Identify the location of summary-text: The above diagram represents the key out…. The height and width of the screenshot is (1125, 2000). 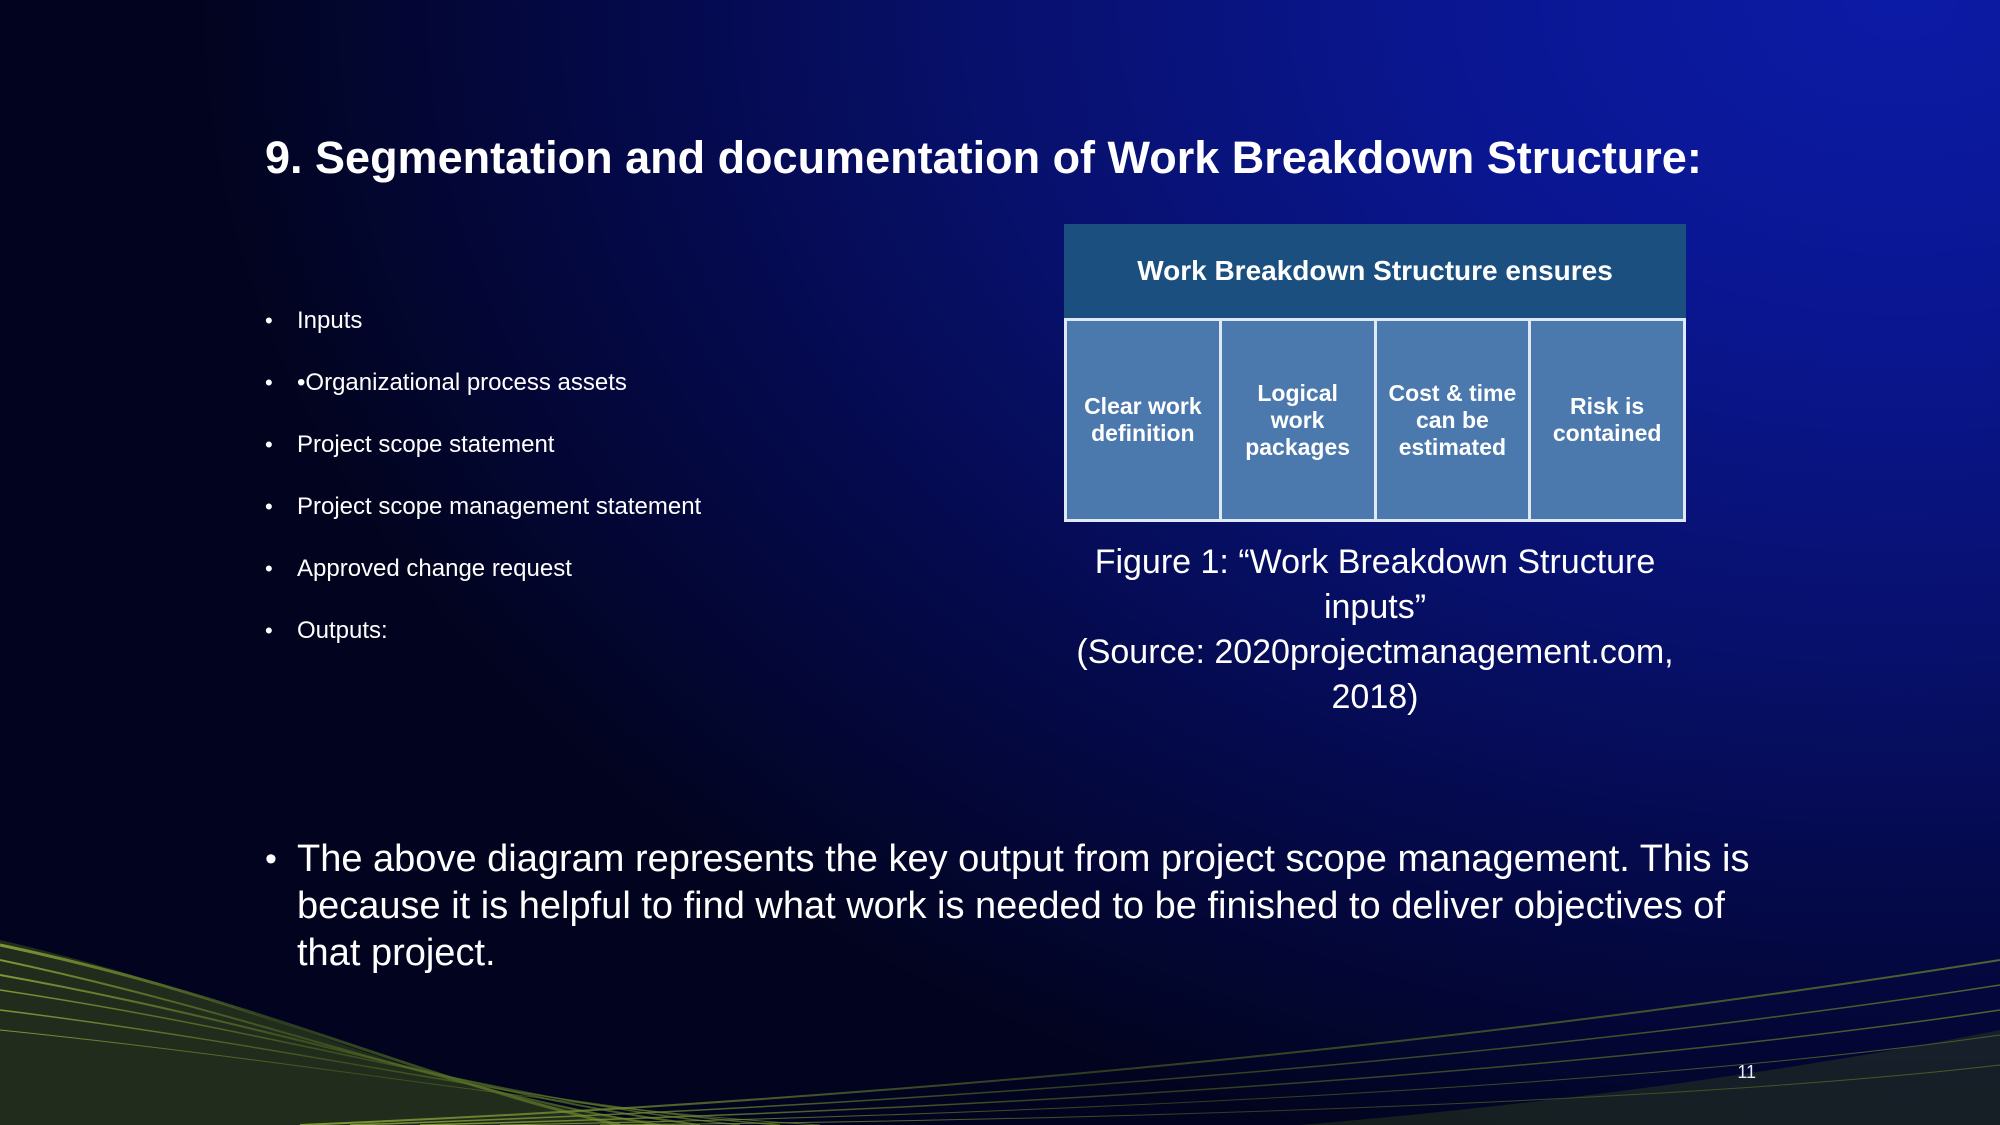
(1023, 906).